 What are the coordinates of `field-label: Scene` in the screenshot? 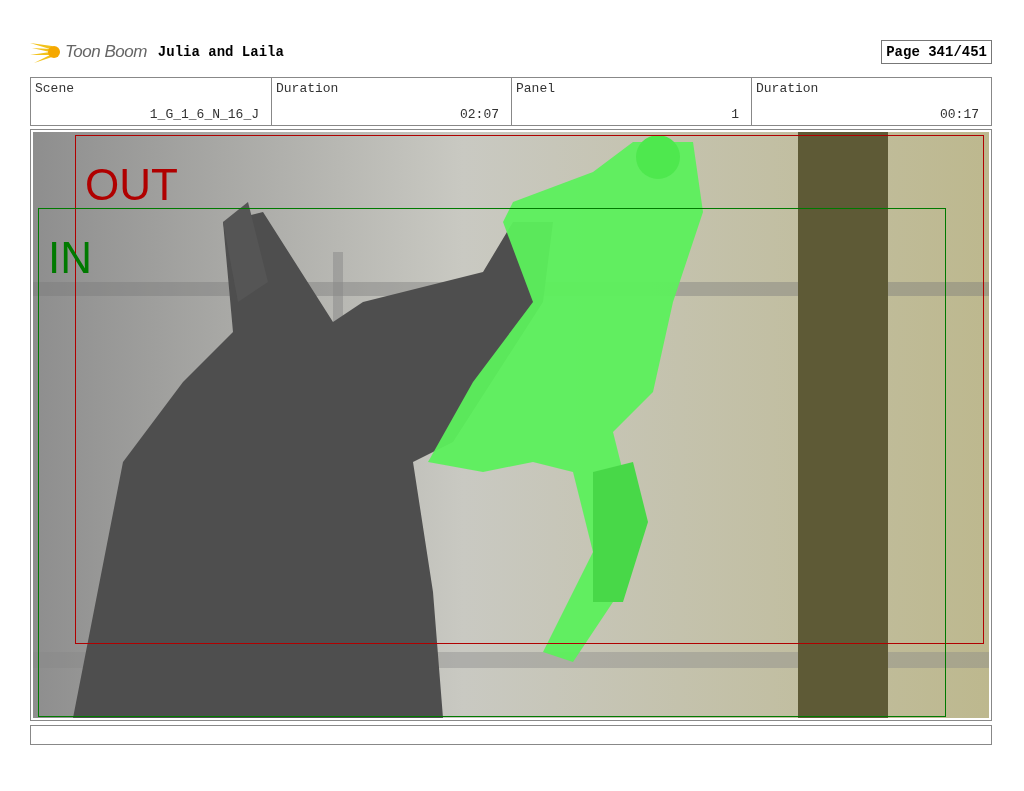 It's located at (55, 88).